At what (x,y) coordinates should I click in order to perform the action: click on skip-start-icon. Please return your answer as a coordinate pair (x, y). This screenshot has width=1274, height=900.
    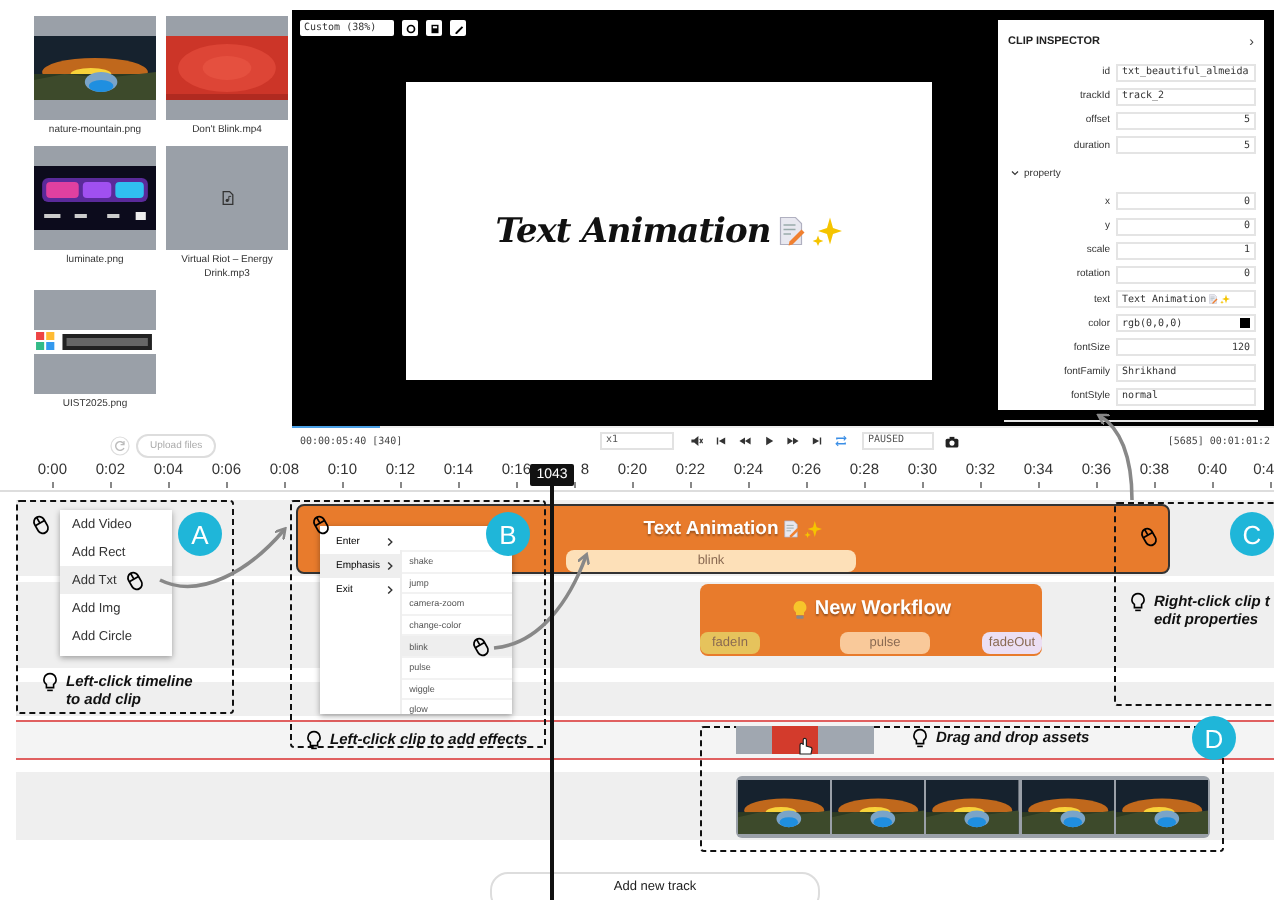
    Looking at the image, I should click on (721, 441).